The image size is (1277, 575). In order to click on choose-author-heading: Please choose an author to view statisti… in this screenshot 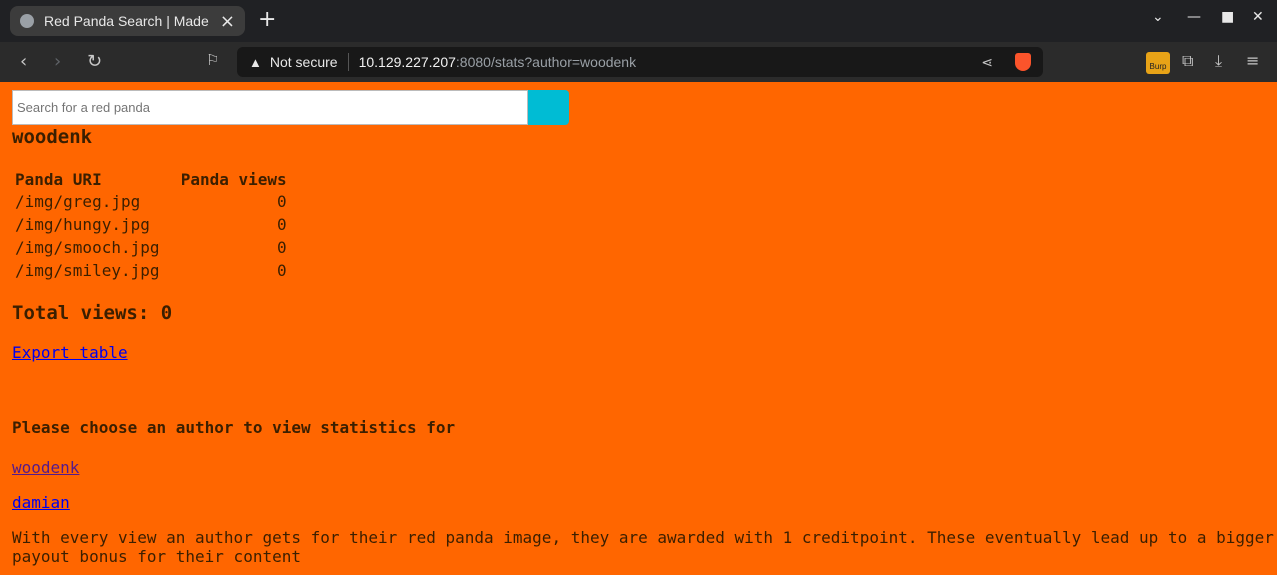, I will do `click(234, 427)`.